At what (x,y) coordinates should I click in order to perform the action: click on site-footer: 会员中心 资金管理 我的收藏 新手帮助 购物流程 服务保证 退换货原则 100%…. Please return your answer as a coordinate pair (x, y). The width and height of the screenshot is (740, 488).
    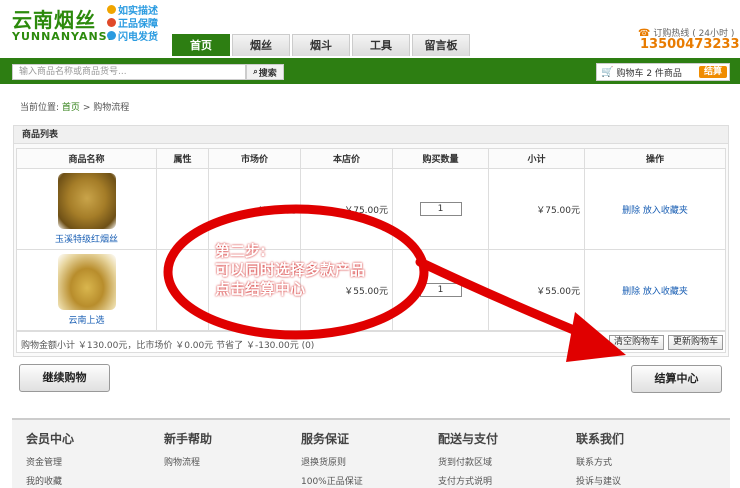
    Looking at the image, I should click on (371, 454).